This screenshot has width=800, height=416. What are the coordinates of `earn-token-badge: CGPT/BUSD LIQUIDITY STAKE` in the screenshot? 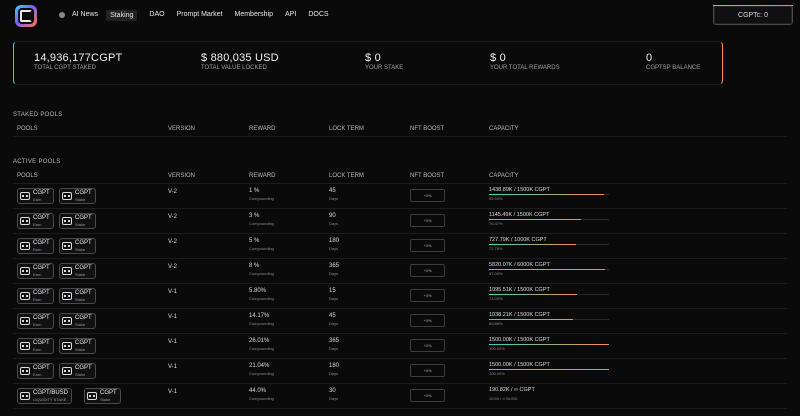 It's located at (45, 396).